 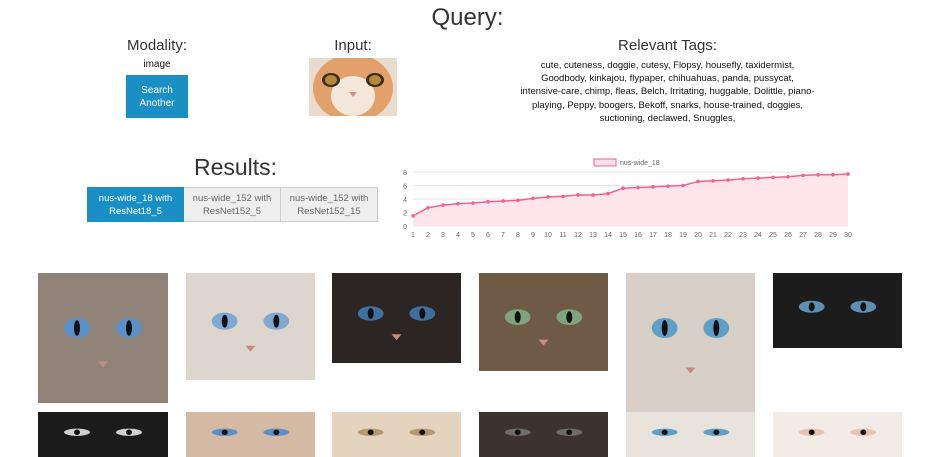 I want to click on result-image-cat-white-partial, so click(x=690, y=434).